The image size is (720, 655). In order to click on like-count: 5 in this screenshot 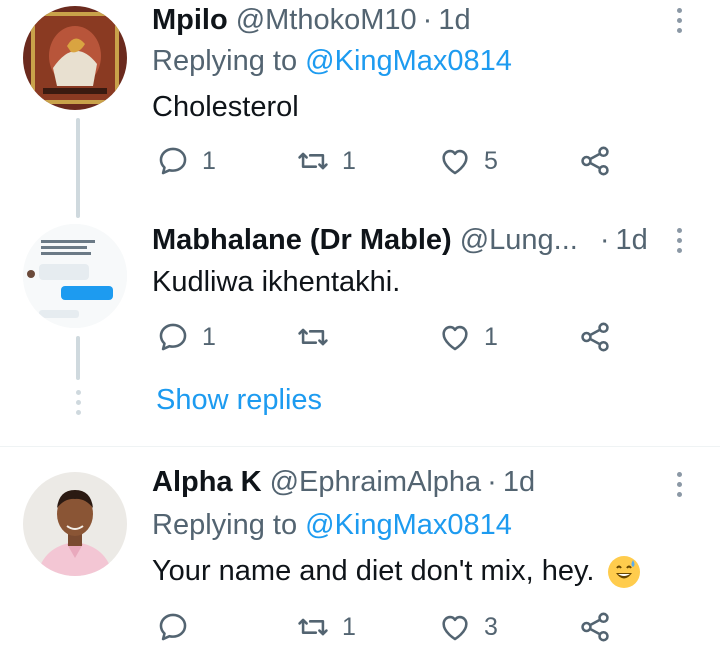, I will do `click(491, 160)`.